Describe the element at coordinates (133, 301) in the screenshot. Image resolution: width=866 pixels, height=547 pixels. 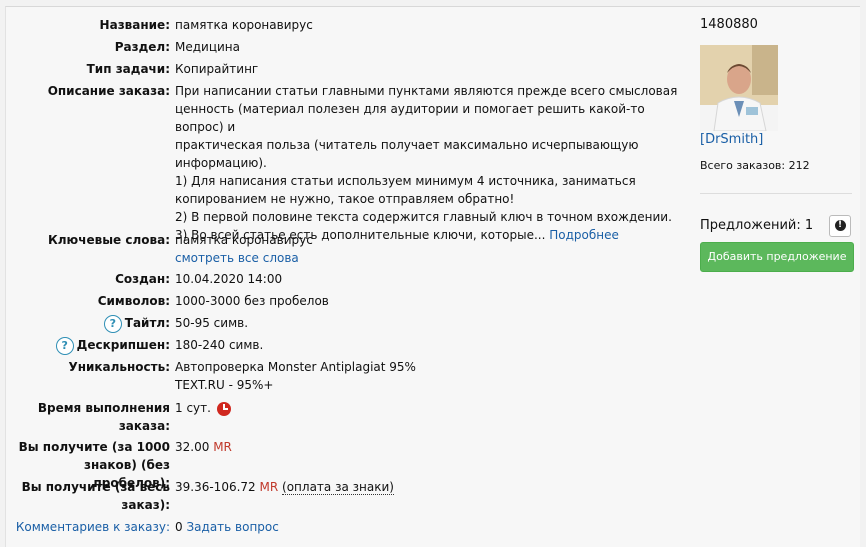
I see `symbols-label: Символов:` at that location.